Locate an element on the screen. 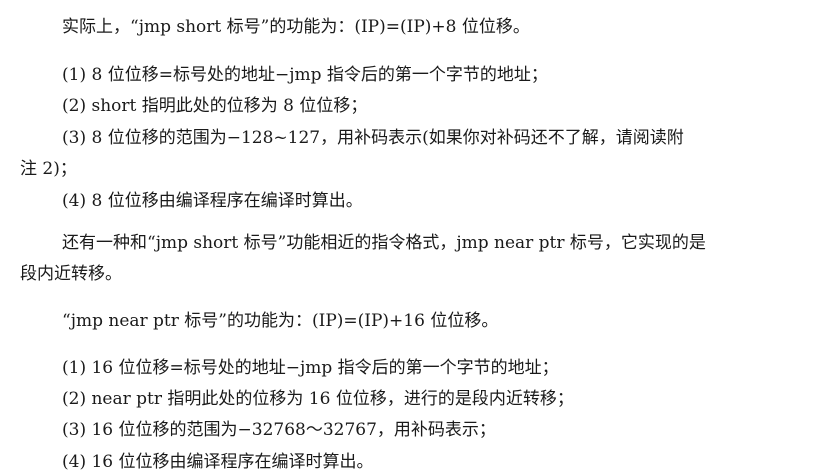 The image size is (815, 475). short-note-3-continuation: 注 2)； is located at coordinates (48, 169).